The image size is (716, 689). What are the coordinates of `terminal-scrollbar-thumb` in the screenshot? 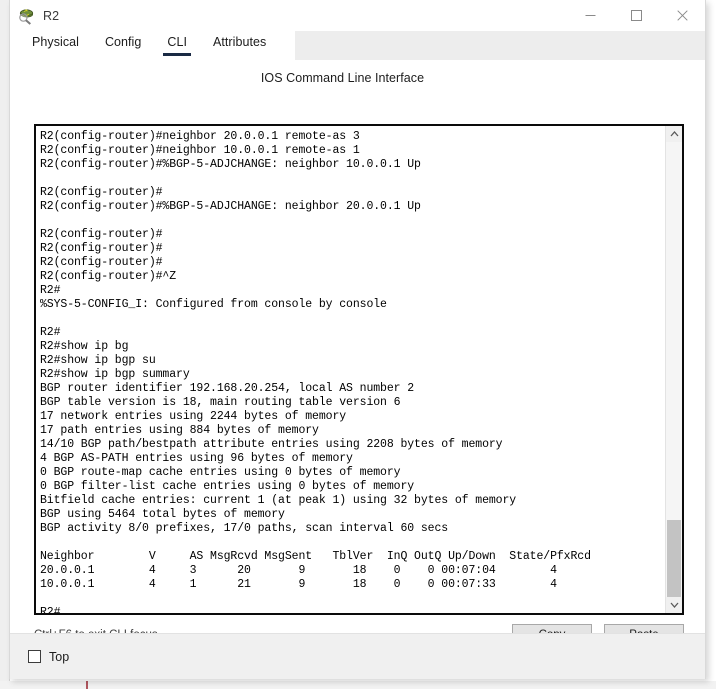 It's located at (674, 559).